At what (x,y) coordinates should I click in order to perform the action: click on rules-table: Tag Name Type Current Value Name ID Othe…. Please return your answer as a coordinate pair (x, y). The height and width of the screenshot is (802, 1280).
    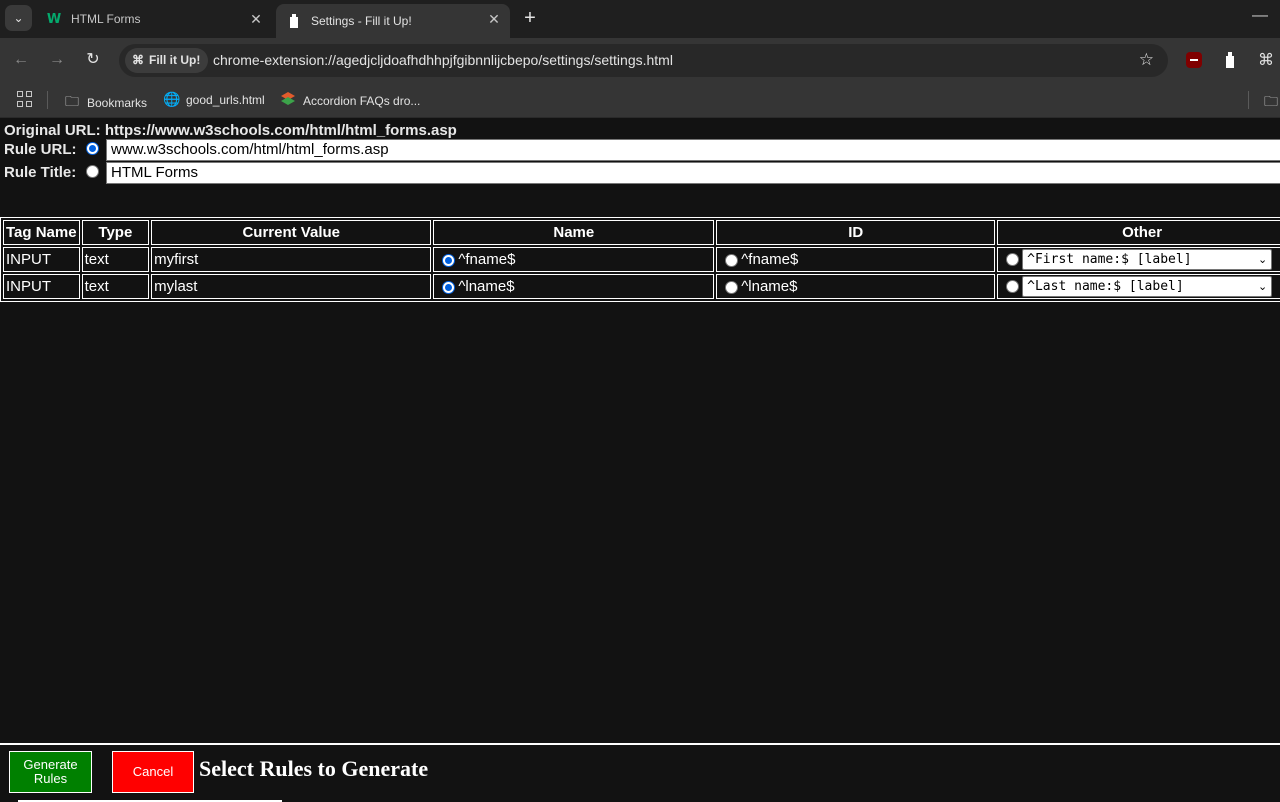
    Looking at the image, I should click on (640, 259).